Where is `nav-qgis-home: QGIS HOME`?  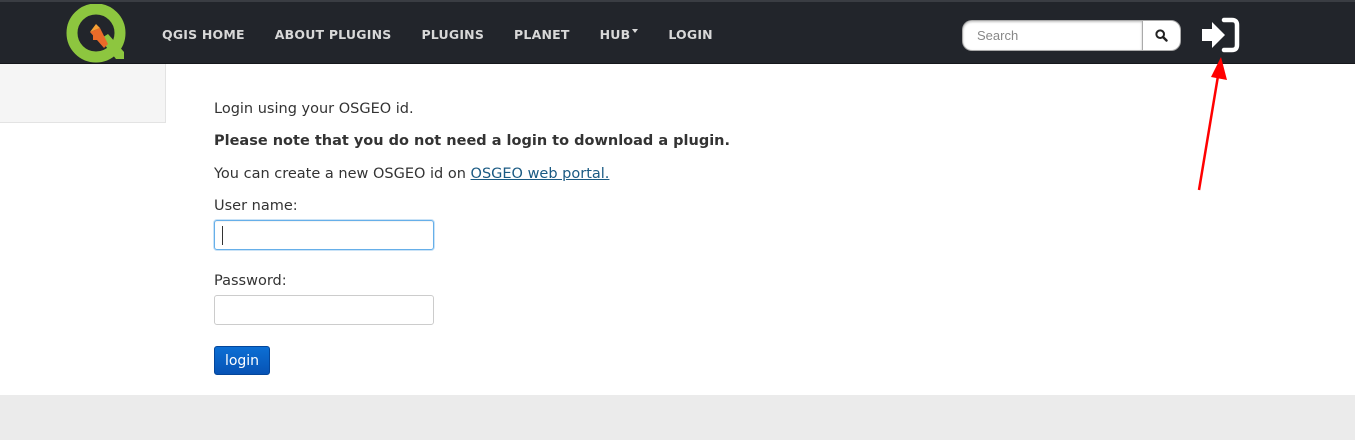 nav-qgis-home: QGIS HOME is located at coordinates (203, 34).